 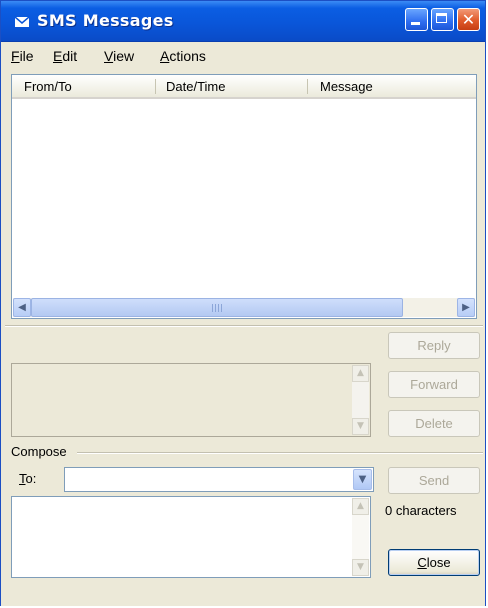 What do you see at coordinates (119, 56) in the screenshot?
I see `menu-view: View` at bounding box center [119, 56].